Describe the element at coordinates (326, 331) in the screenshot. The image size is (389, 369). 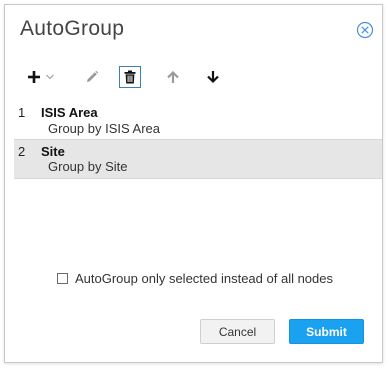
I see `submit-button: Submit` at that location.